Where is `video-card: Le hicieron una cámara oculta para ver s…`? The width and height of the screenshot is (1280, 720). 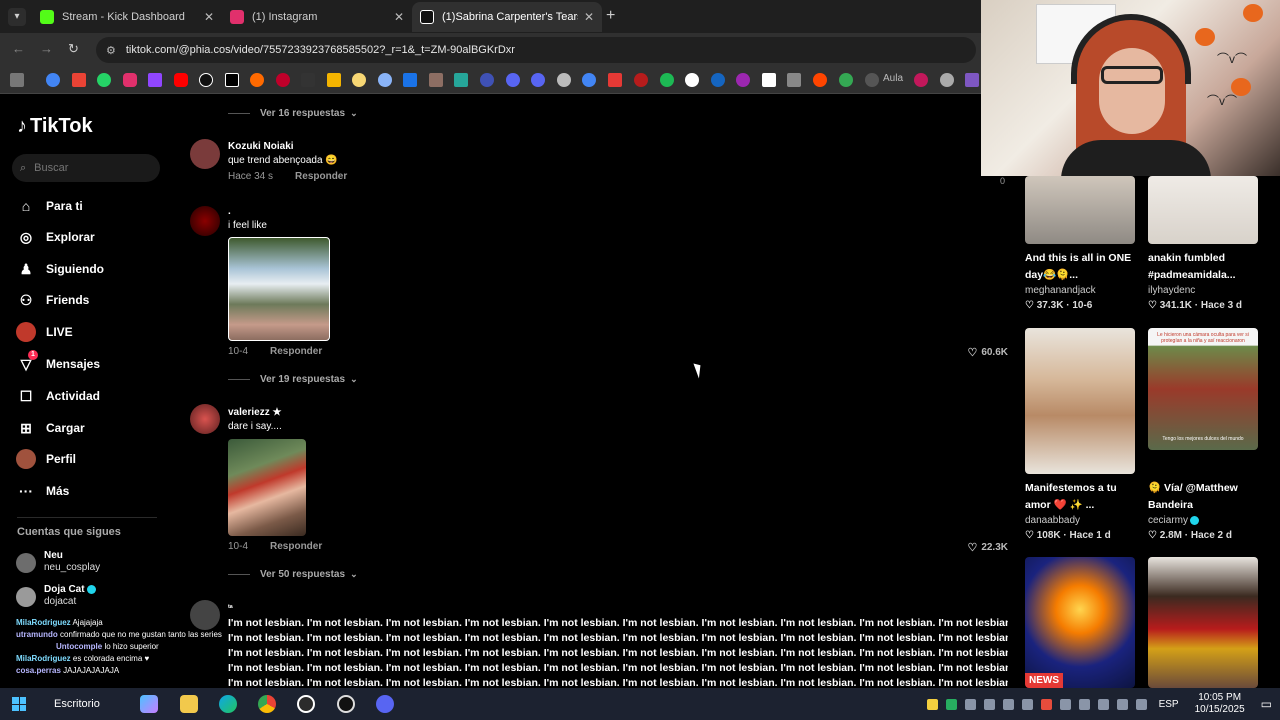 video-card: Le hicieron una cámara oculta para ver s… is located at coordinates (1203, 436).